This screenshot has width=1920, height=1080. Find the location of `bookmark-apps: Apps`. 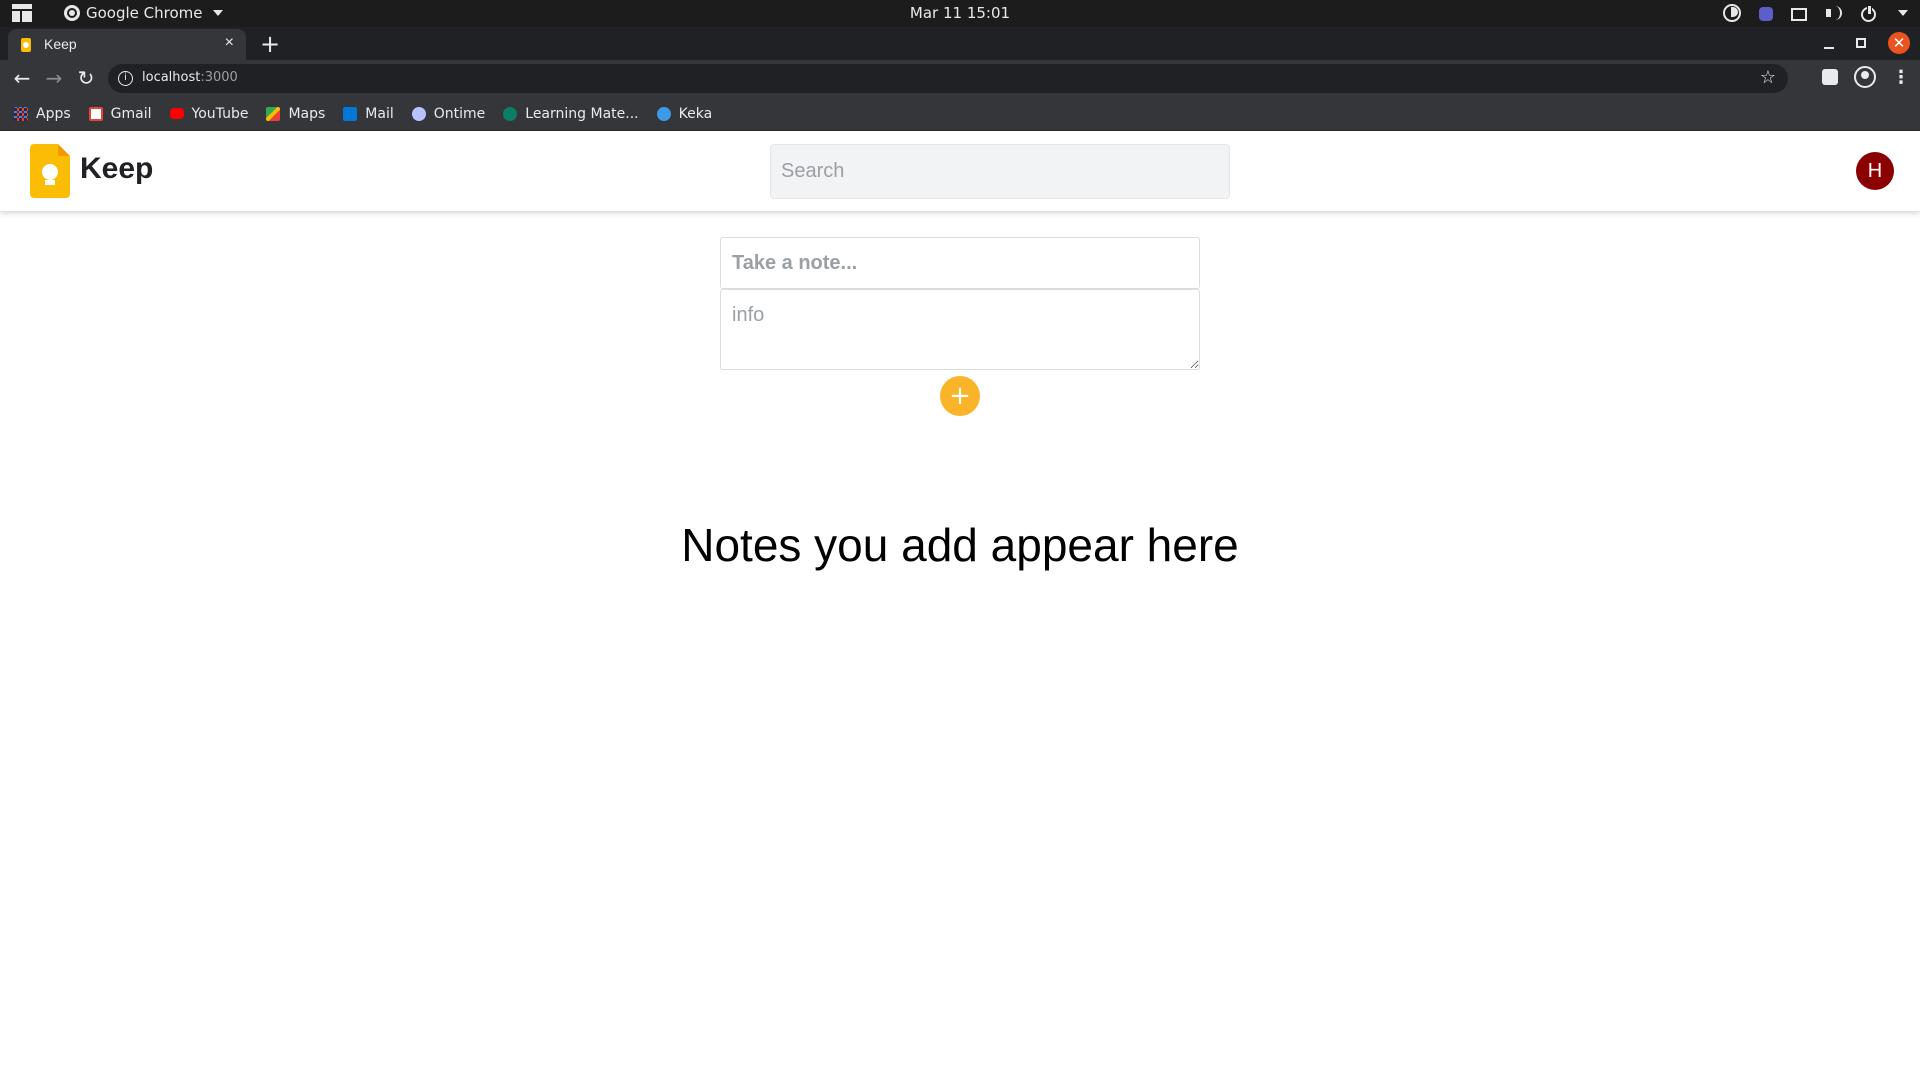

bookmark-apps: Apps is located at coordinates (42, 114).